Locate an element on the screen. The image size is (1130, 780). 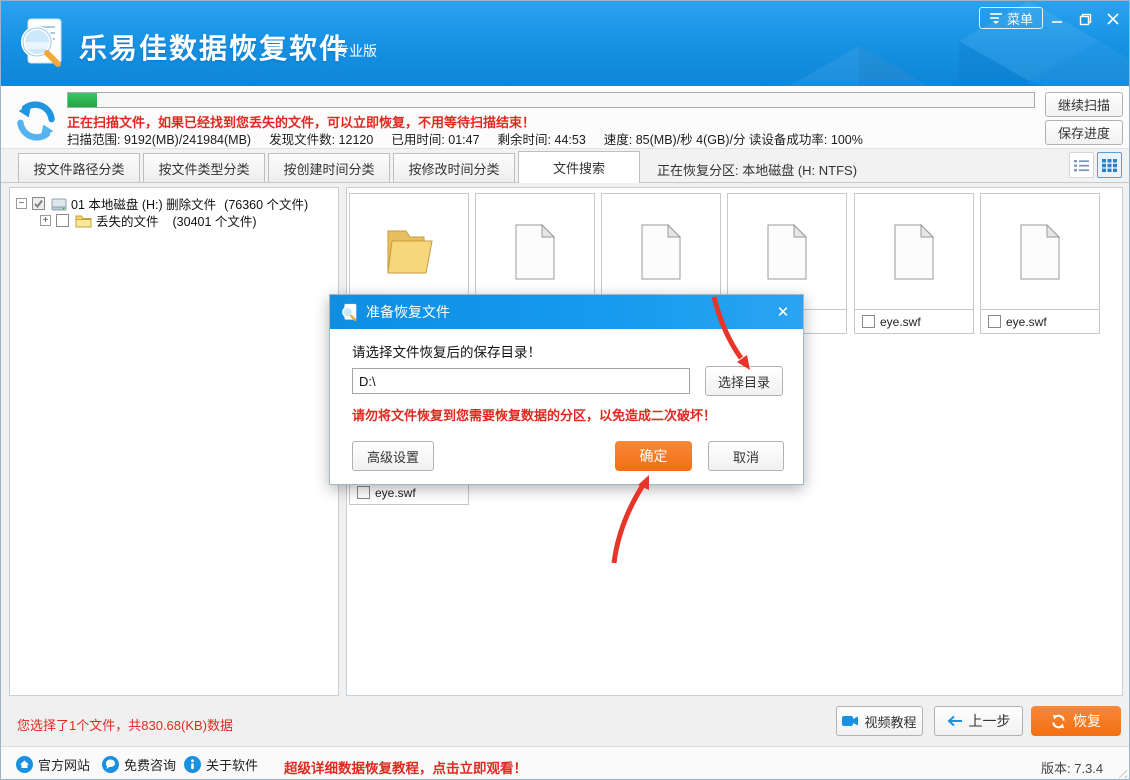
tree-child-count: (30401 个文件) is located at coordinates (214, 222).